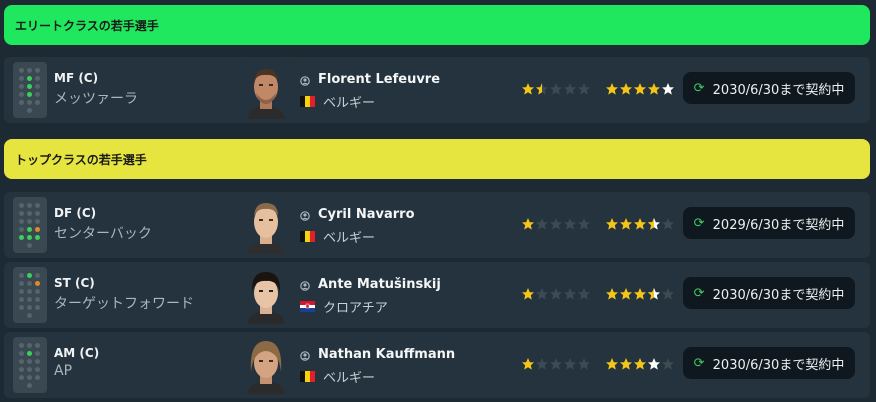 This screenshot has height=402, width=876. What do you see at coordinates (103, 234) in the screenshot?
I see `player-role: センターバック` at bounding box center [103, 234].